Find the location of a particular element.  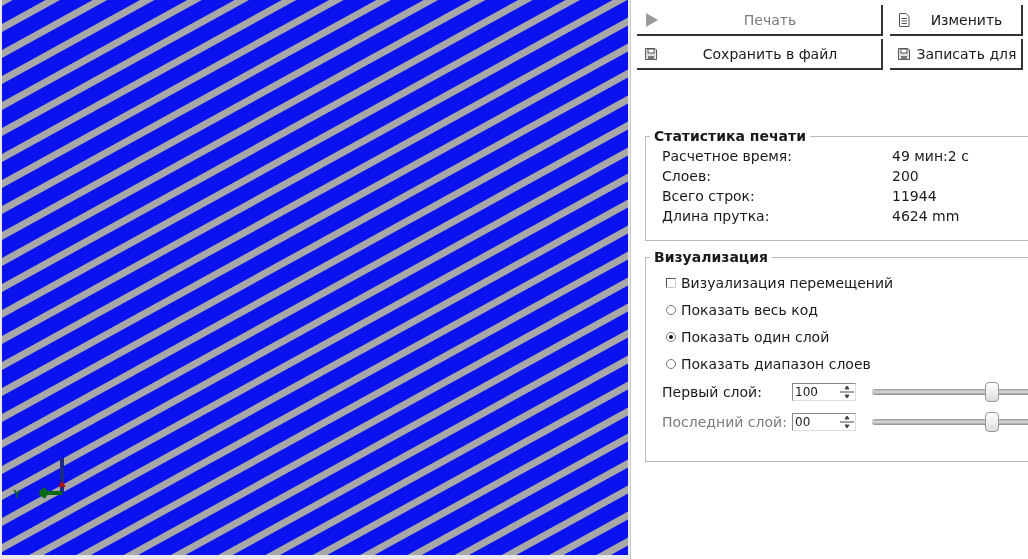

option-label: Показать весь код is located at coordinates (749, 309).